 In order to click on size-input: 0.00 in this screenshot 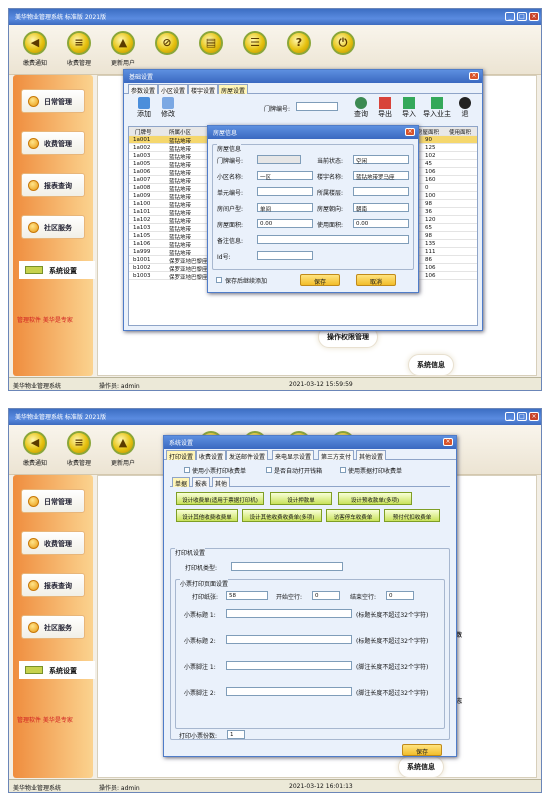, I will do `click(285, 223)`.